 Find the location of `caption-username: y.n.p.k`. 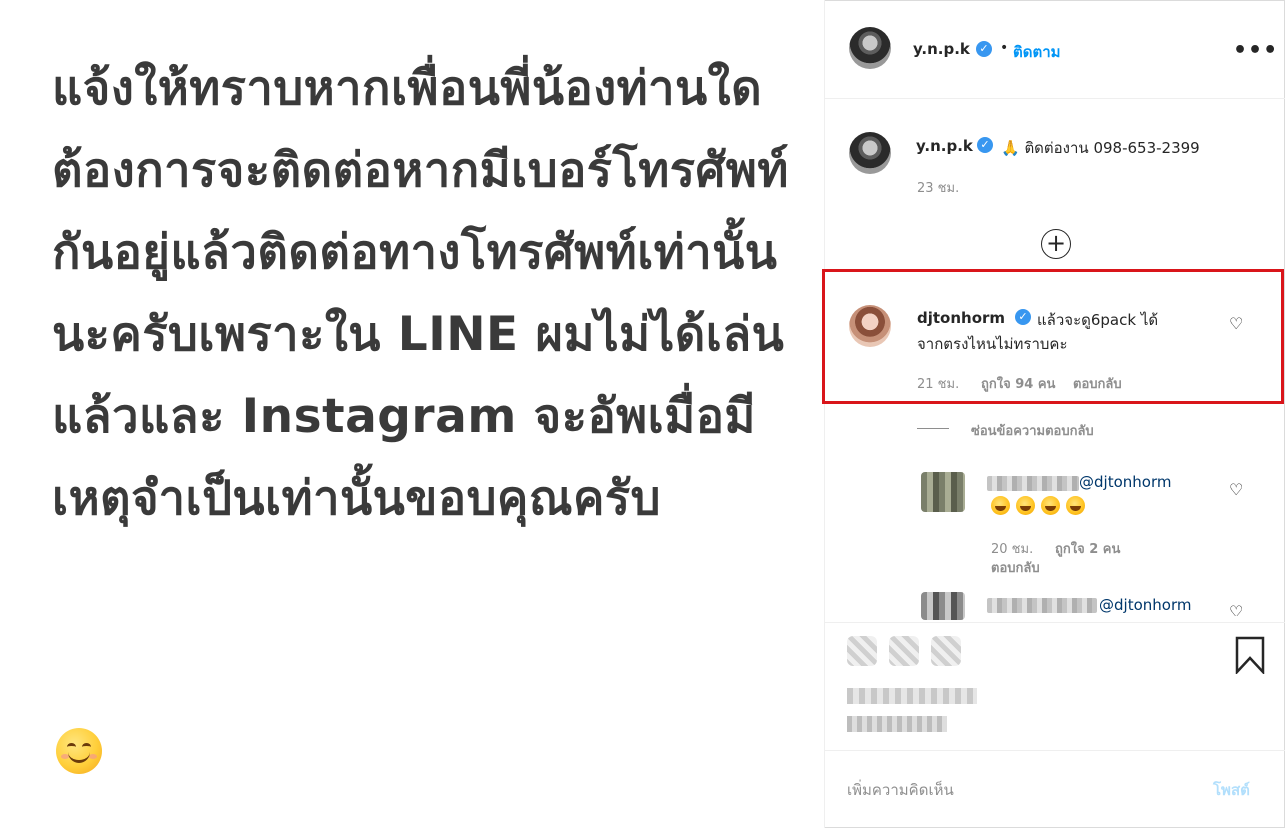

caption-username: y.n.p.k is located at coordinates (944, 146).